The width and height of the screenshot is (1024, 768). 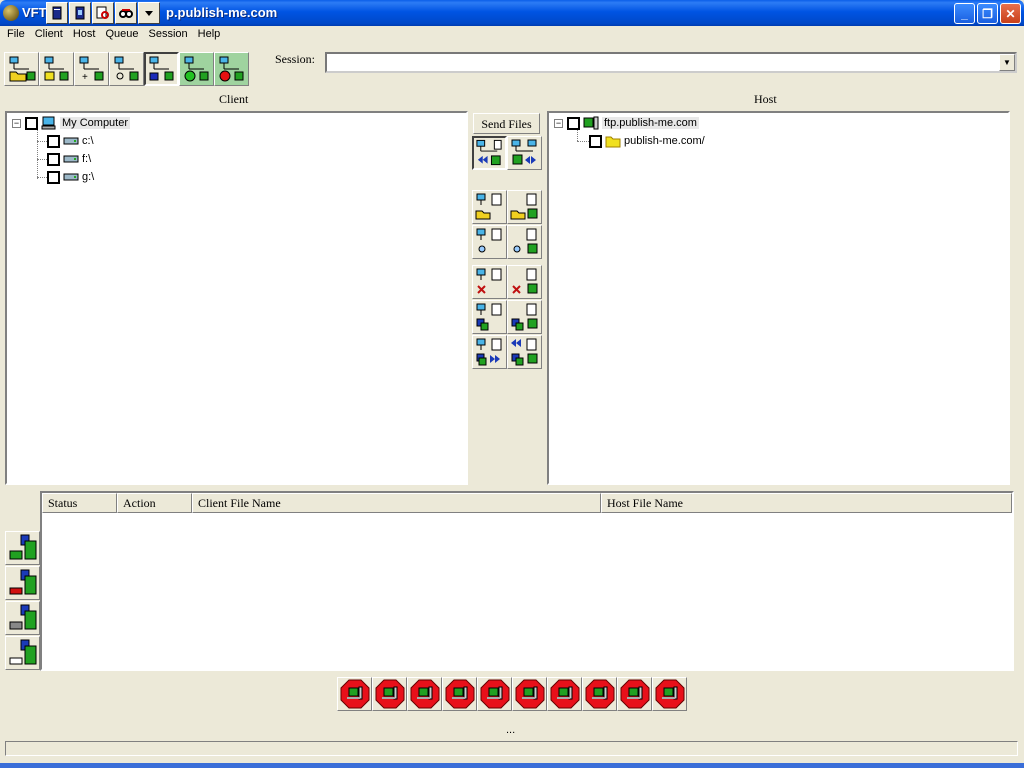 I want to click on queue-white-icon, so click(x=22, y=652).